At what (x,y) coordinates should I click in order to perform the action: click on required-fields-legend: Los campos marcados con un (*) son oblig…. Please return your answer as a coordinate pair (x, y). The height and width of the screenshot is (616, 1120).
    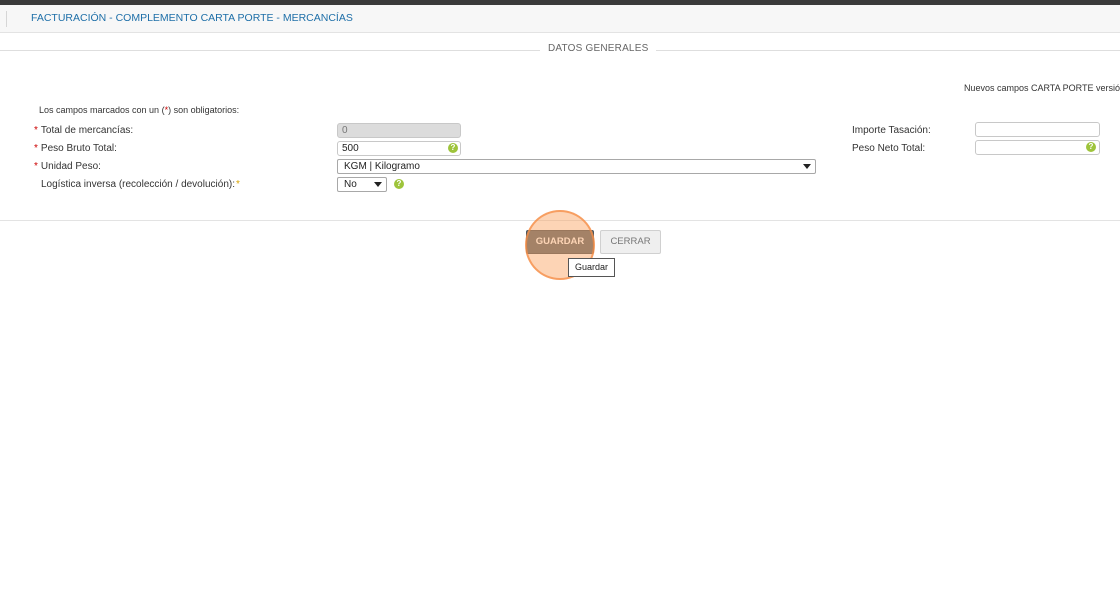
    Looking at the image, I should click on (139, 110).